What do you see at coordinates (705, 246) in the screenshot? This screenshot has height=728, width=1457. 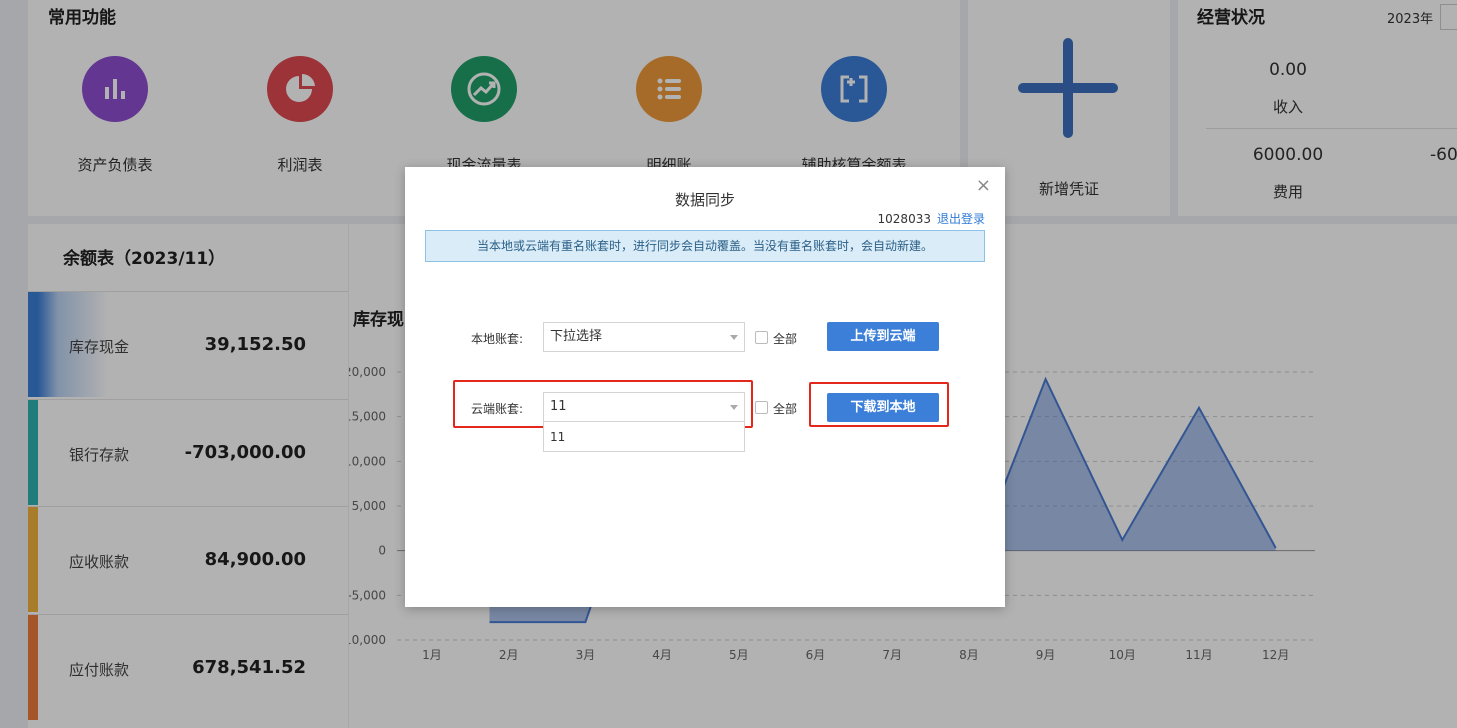 I see `sync-notice: 当本地或云端有重名账套时，进行同步会自动覆盖。当没有重名账套时，会自动新建。` at bounding box center [705, 246].